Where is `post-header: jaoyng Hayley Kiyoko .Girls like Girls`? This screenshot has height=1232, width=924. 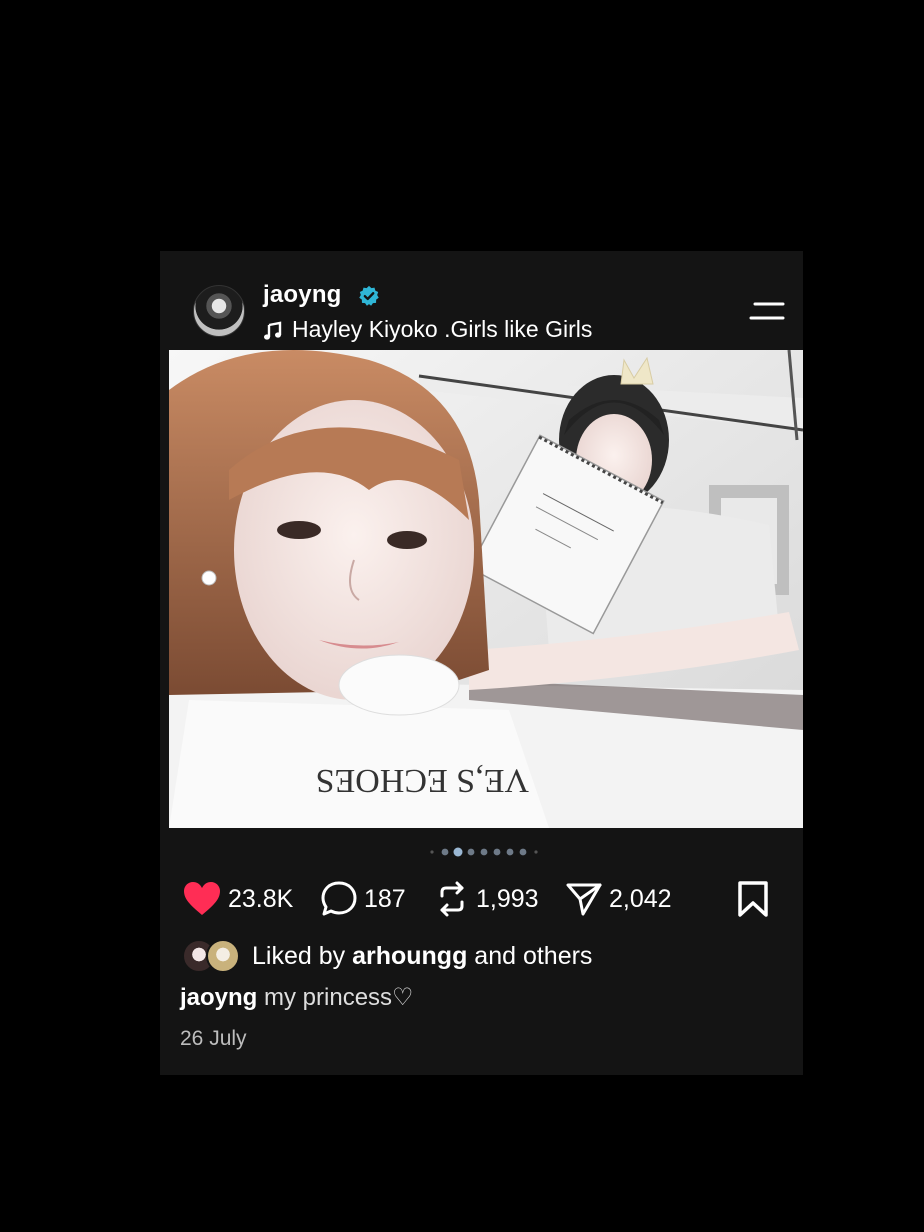
post-header: jaoyng Hayley Kiyoko .Girls like Girls is located at coordinates (481, 300).